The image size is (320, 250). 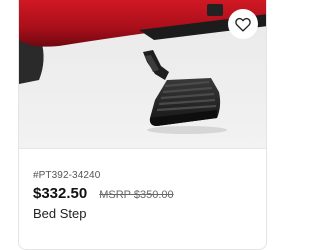 I want to click on price-row: $332.50 MSRP $350.00, so click(x=103, y=195).